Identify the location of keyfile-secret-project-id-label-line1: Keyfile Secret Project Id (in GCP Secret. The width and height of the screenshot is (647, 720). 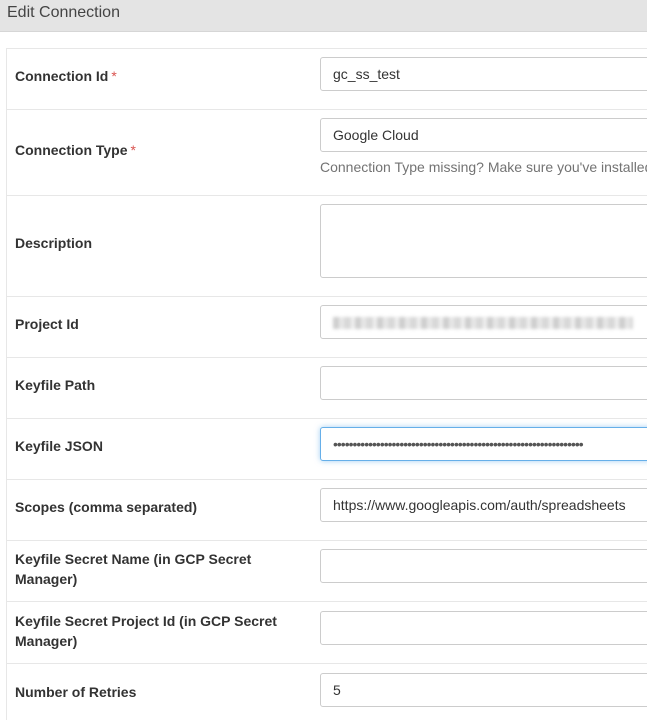
(146, 621).